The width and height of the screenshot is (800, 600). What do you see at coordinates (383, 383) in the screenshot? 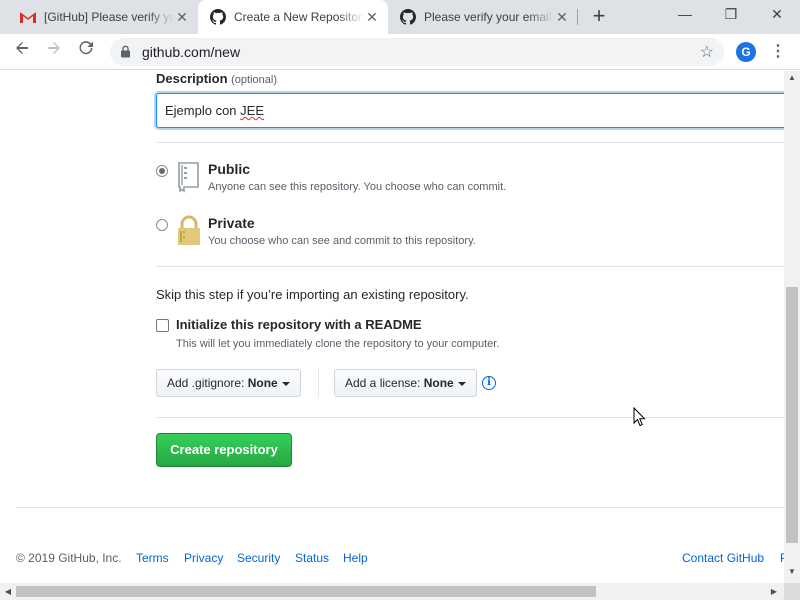
I see `license-label: Add a license:` at bounding box center [383, 383].